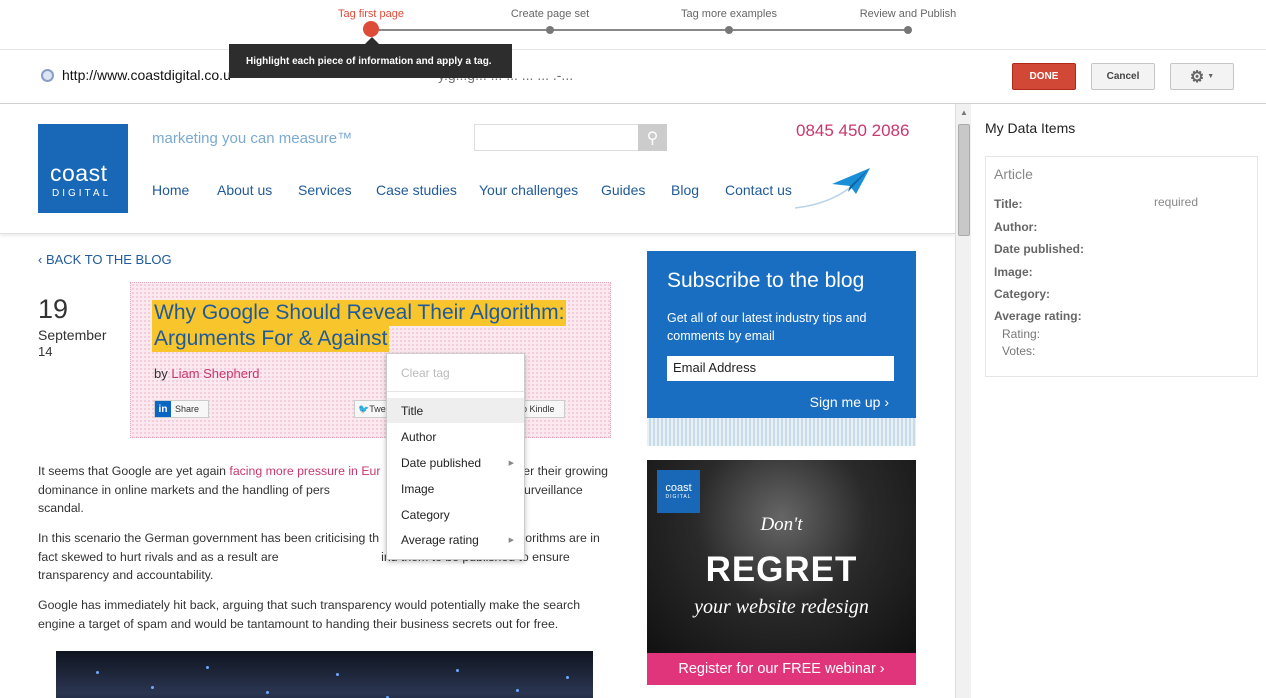 The width and height of the screenshot is (1266, 698). Describe the element at coordinates (304, 471) in the screenshot. I see `pressure-link: facing more pressure in Eur` at that location.